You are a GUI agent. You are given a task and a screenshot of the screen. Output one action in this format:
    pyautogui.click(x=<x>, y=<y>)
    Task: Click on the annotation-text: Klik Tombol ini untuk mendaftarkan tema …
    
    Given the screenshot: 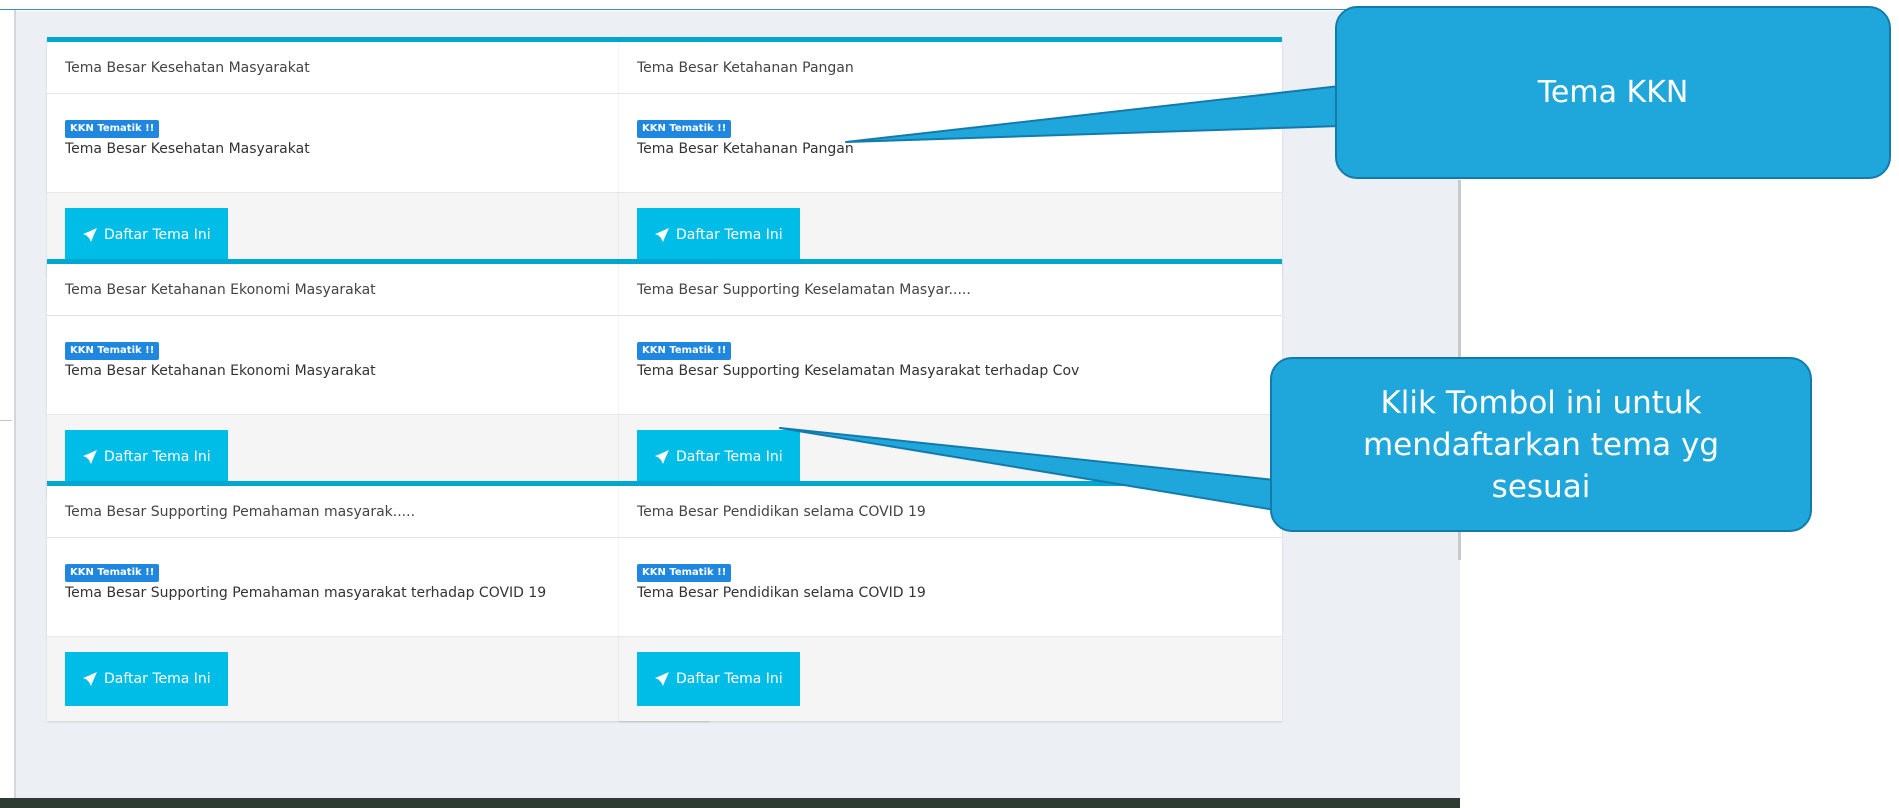 What is the action you would take?
    pyautogui.click(x=1541, y=444)
    